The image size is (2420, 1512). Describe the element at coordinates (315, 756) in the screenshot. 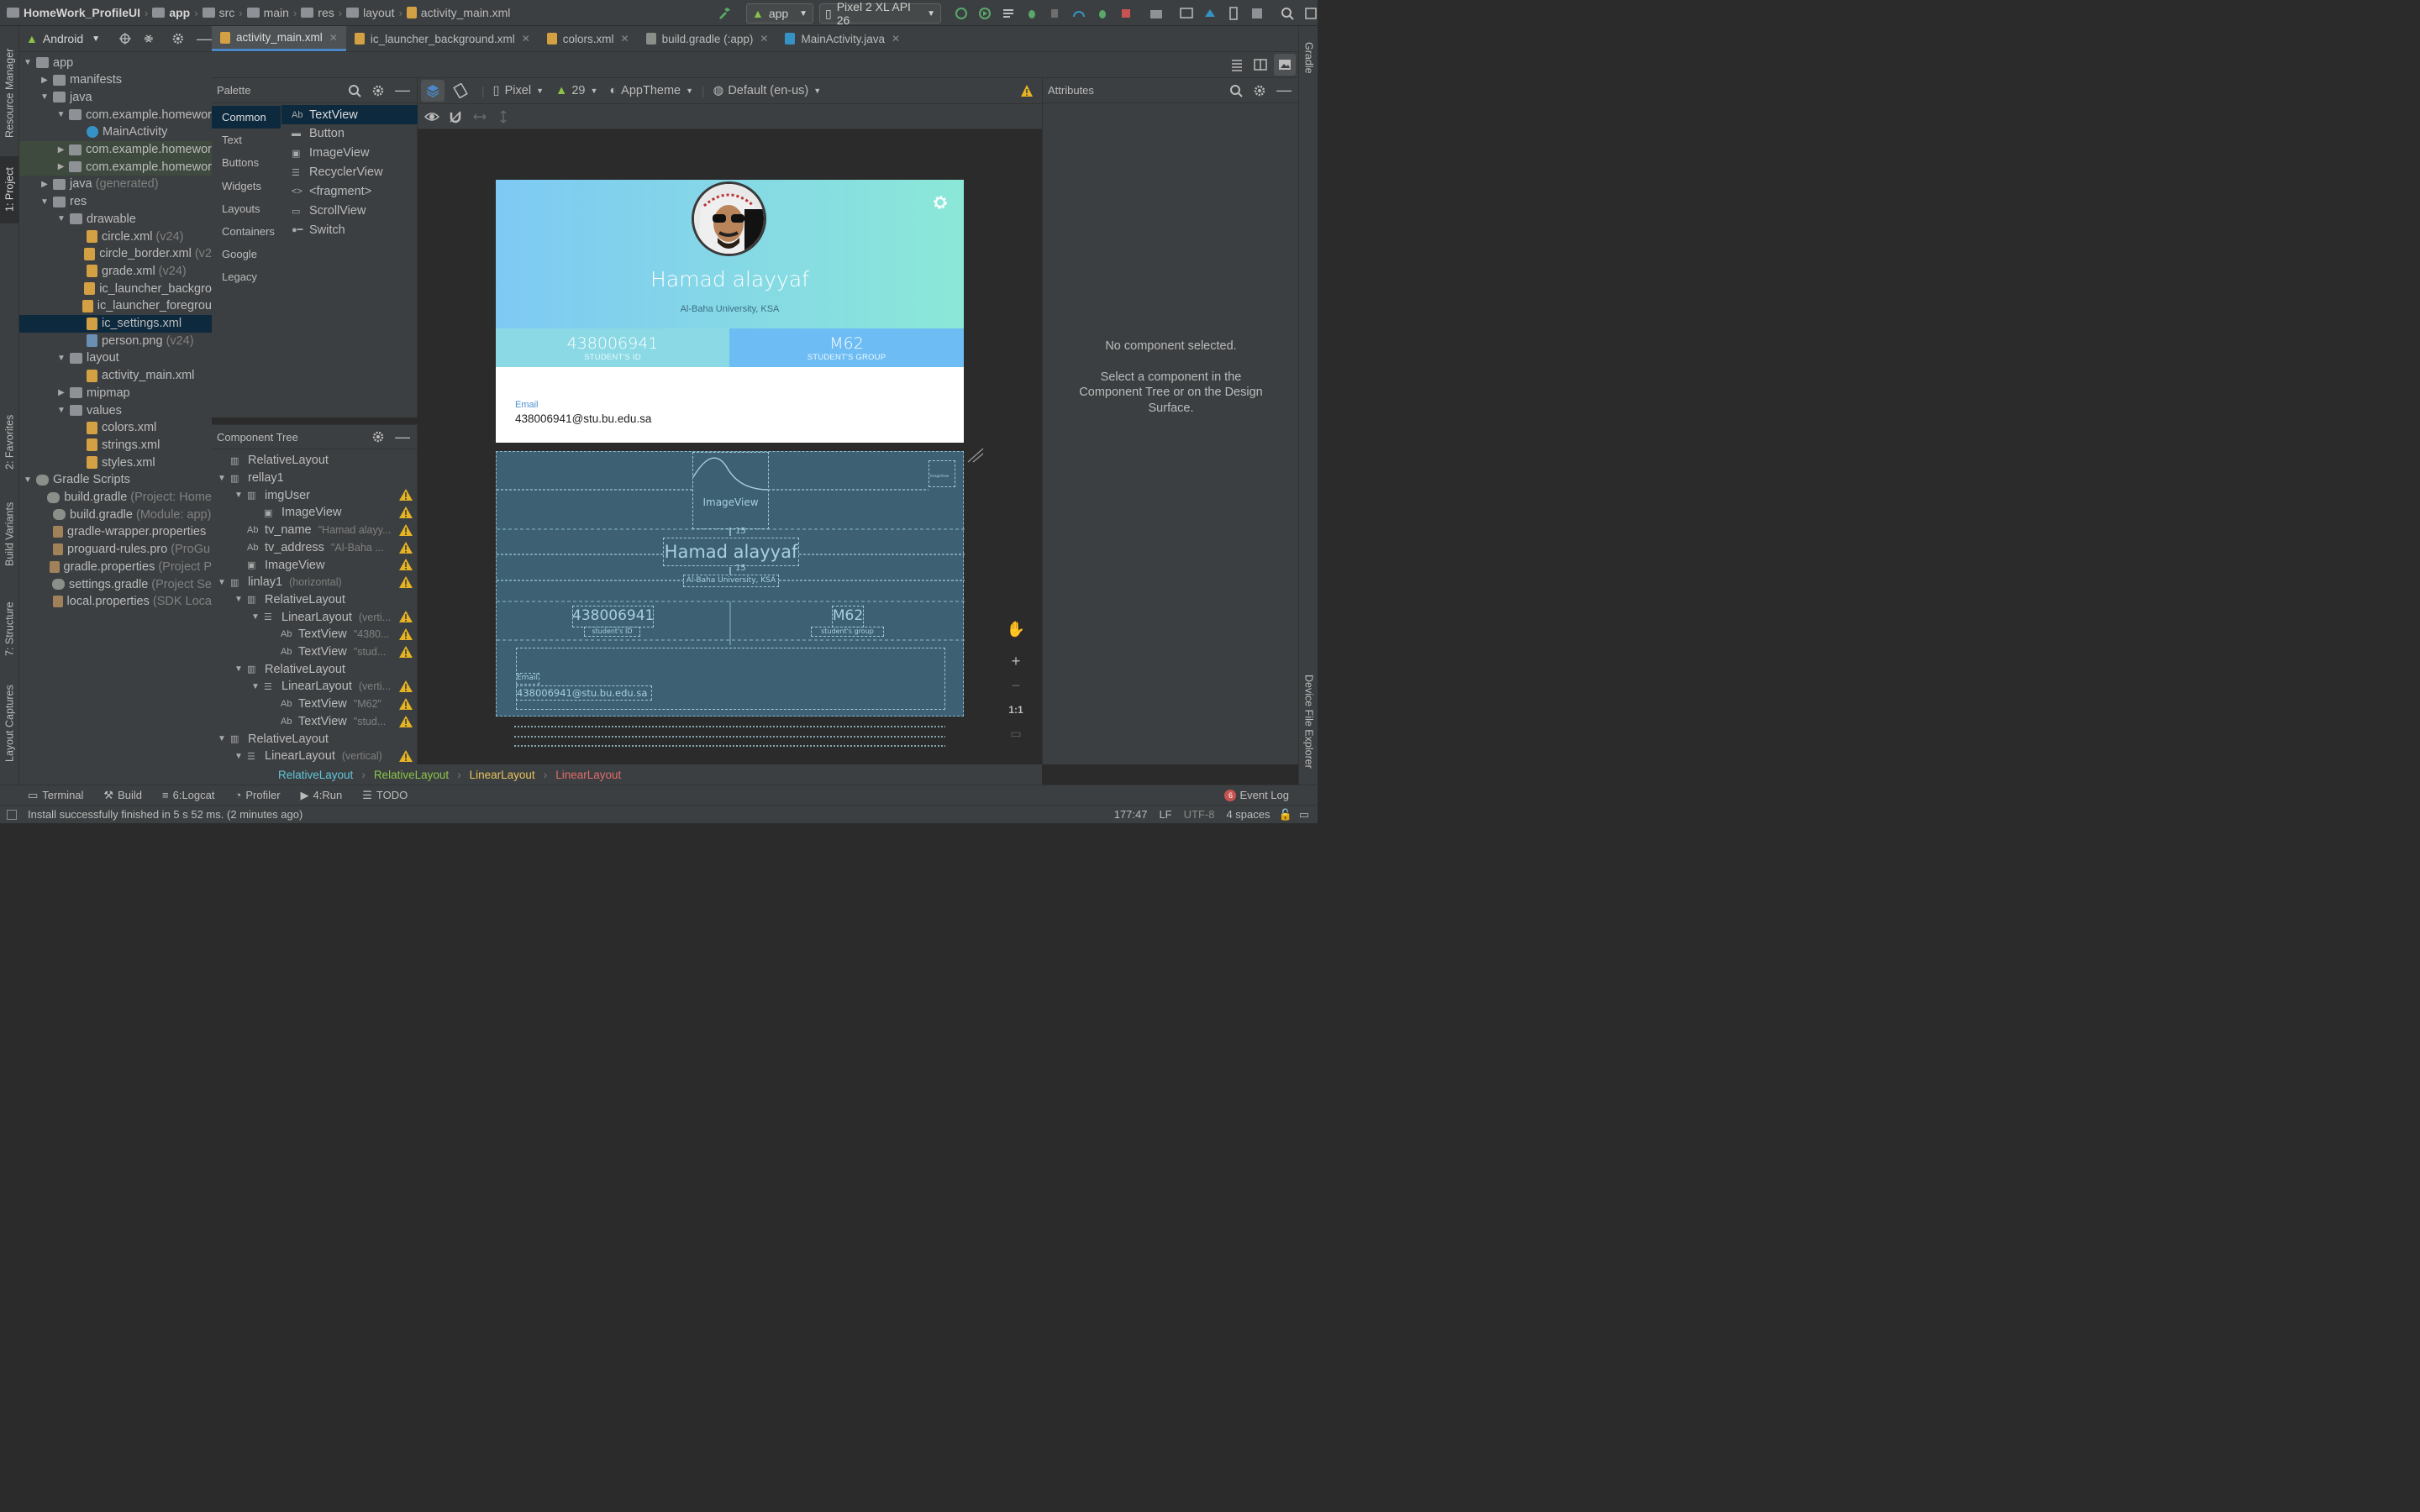

I see `component-tree-row: ▼ ☰ LinearLayout (vertical)` at that location.